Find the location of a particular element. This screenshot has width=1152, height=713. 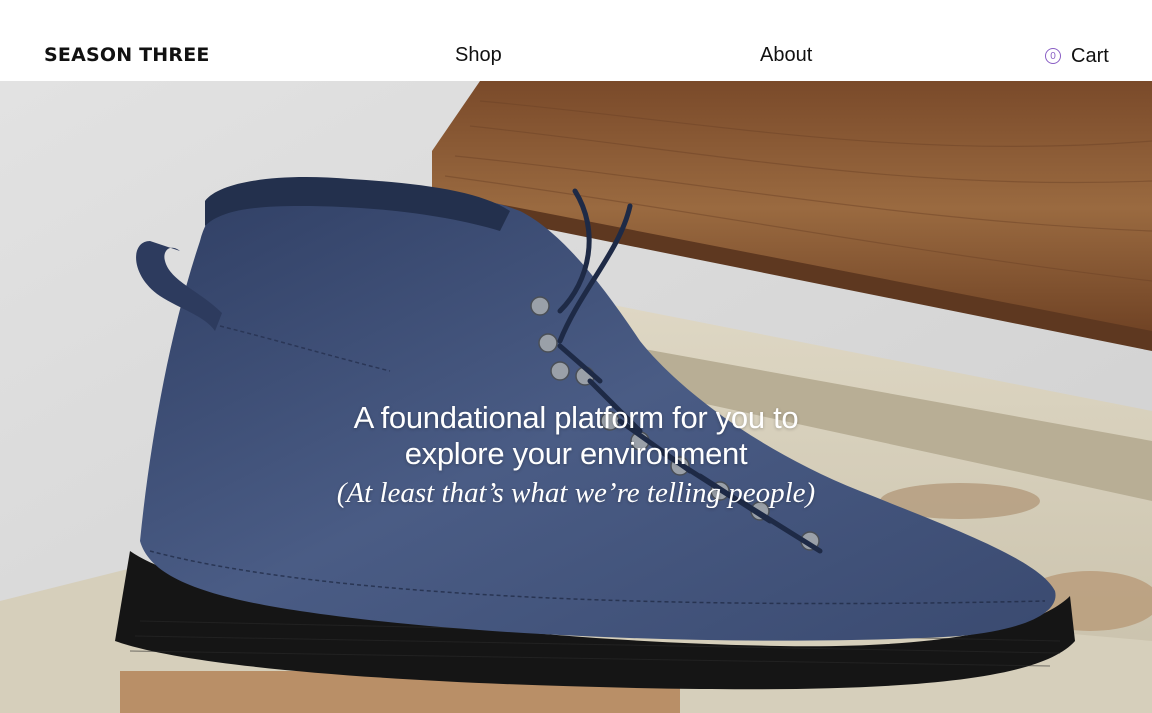

hero-headline-line2: explore your environment is located at coordinates (576, 453).